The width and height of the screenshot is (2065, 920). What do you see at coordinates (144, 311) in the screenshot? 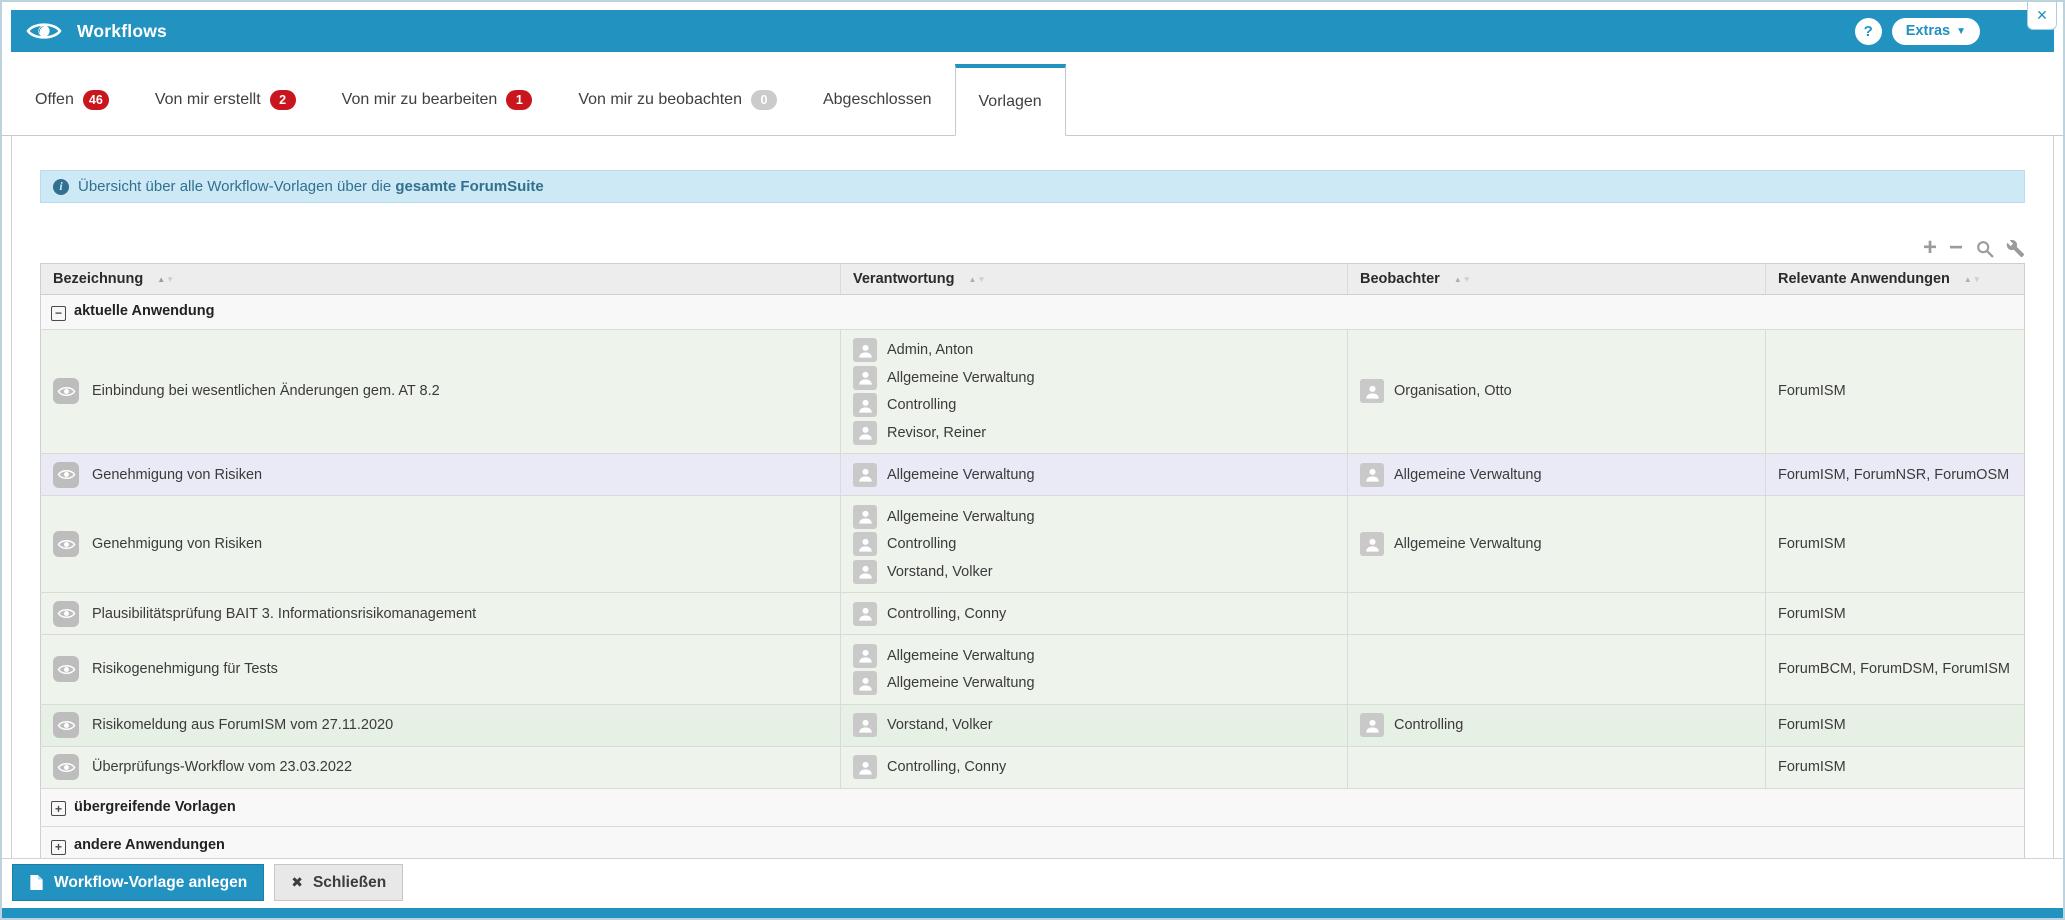
I see `group-label: aktuelle Anwendung` at bounding box center [144, 311].